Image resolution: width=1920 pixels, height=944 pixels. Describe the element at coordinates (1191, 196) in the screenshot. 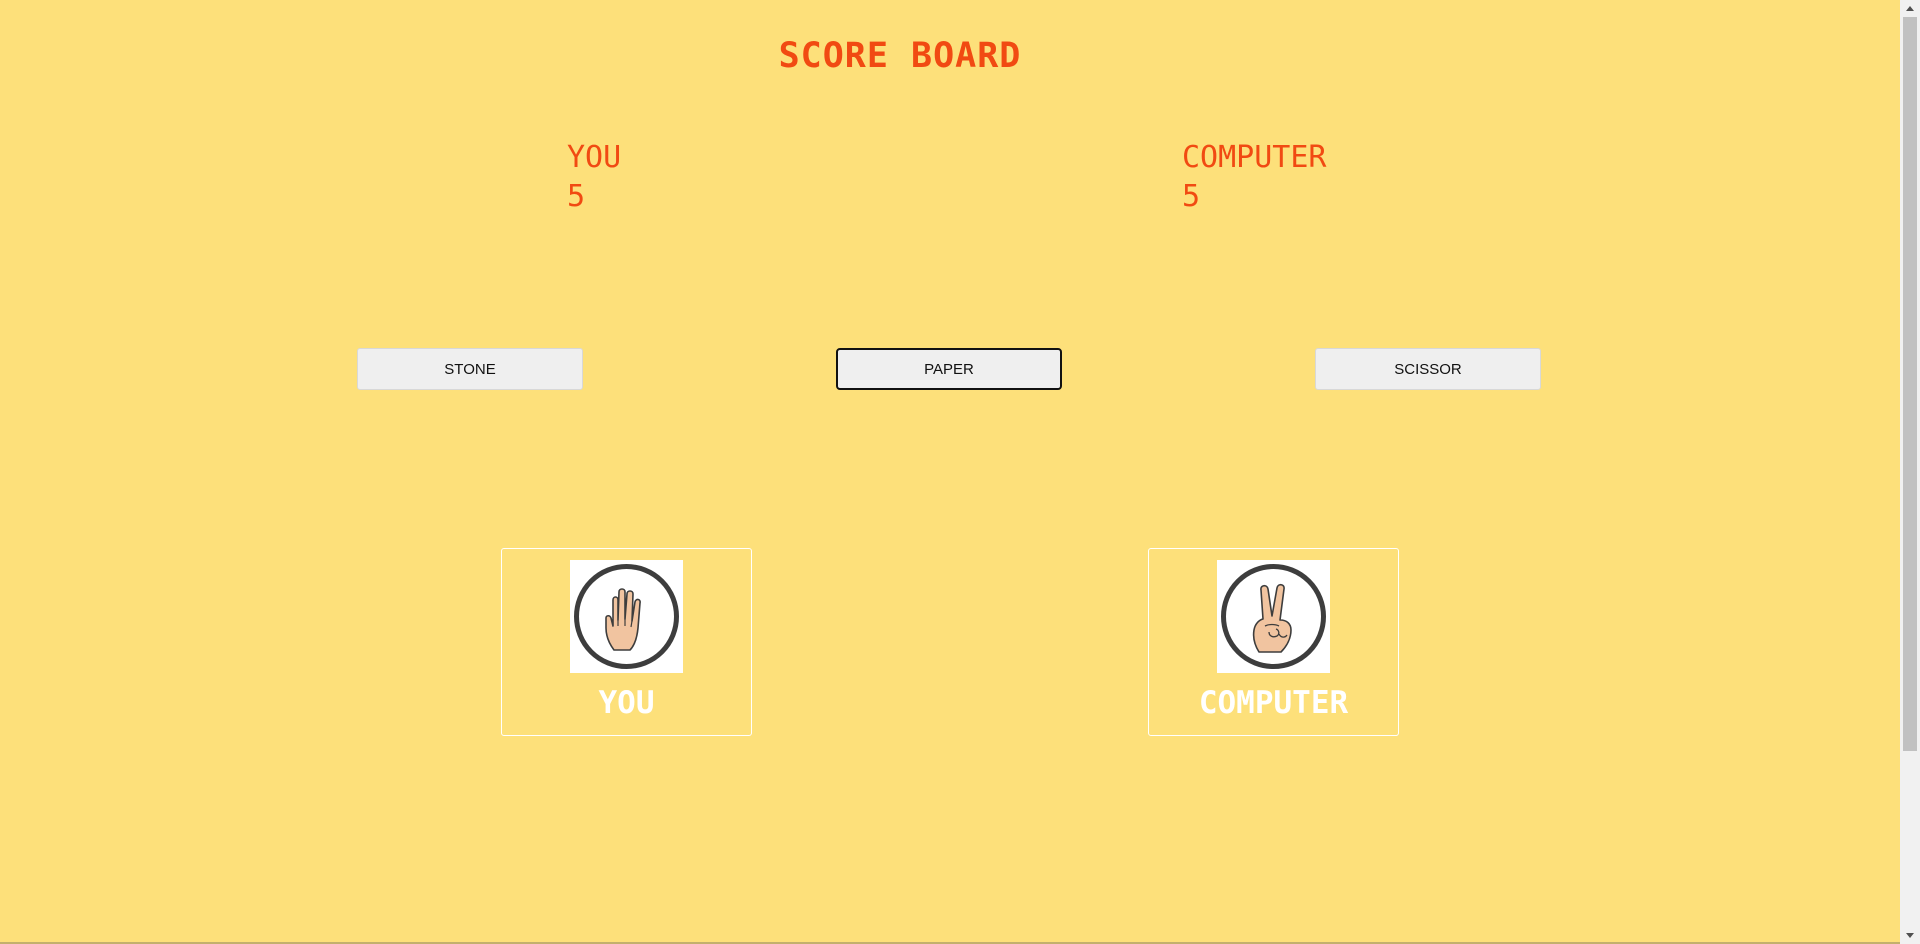

I see `computer-score-value: 5` at that location.